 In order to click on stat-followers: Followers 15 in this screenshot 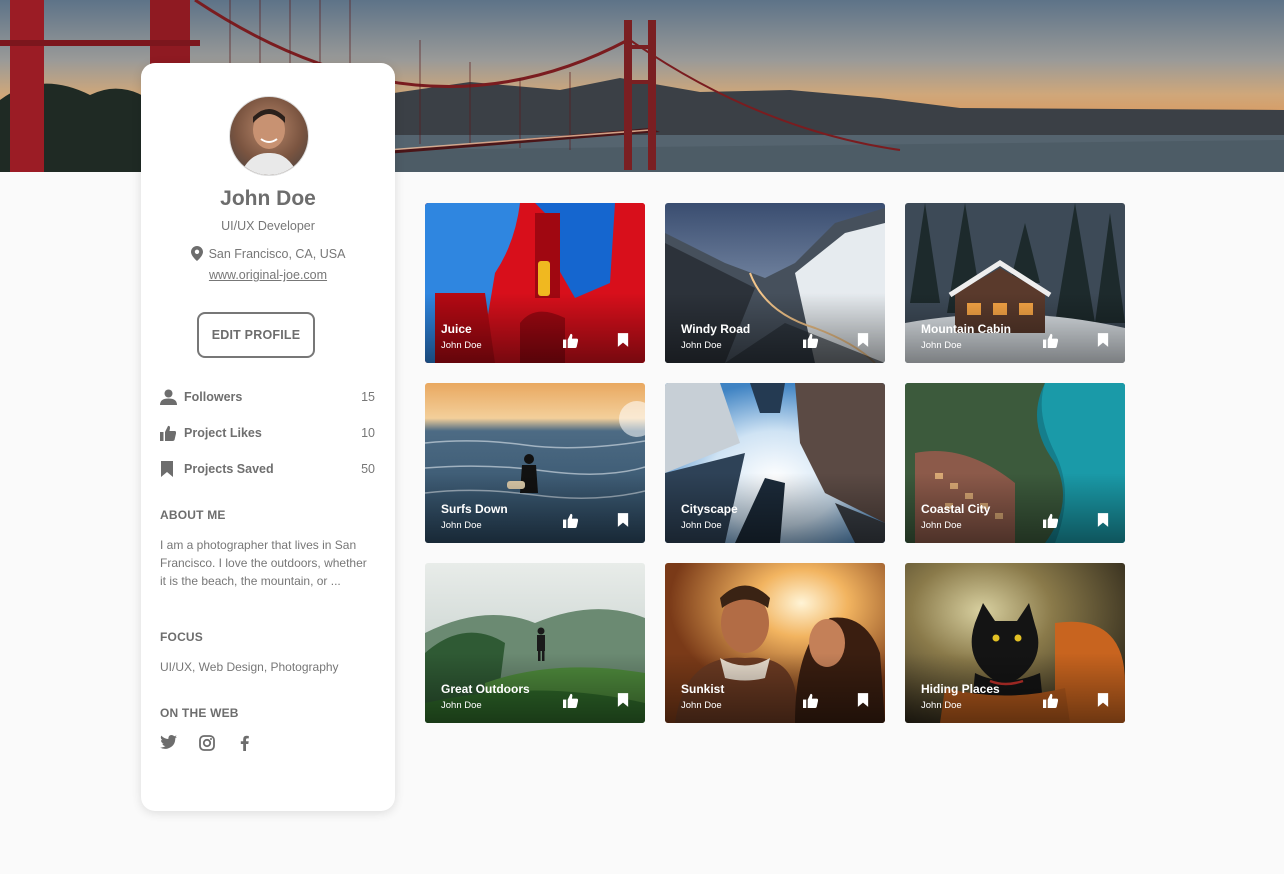, I will do `click(267, 398)`.